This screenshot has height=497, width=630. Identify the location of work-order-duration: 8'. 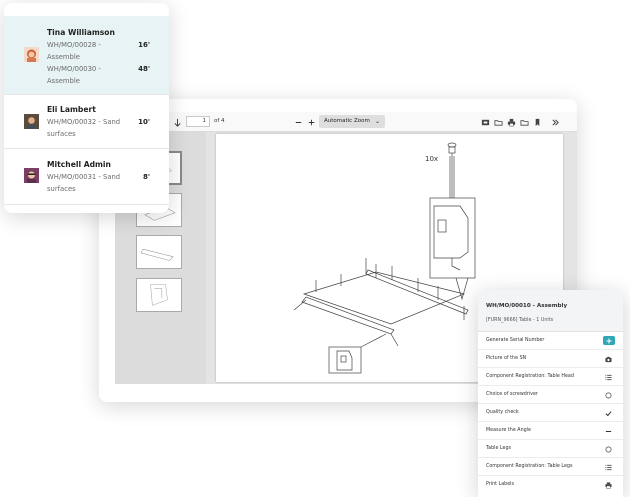
(146, 177).